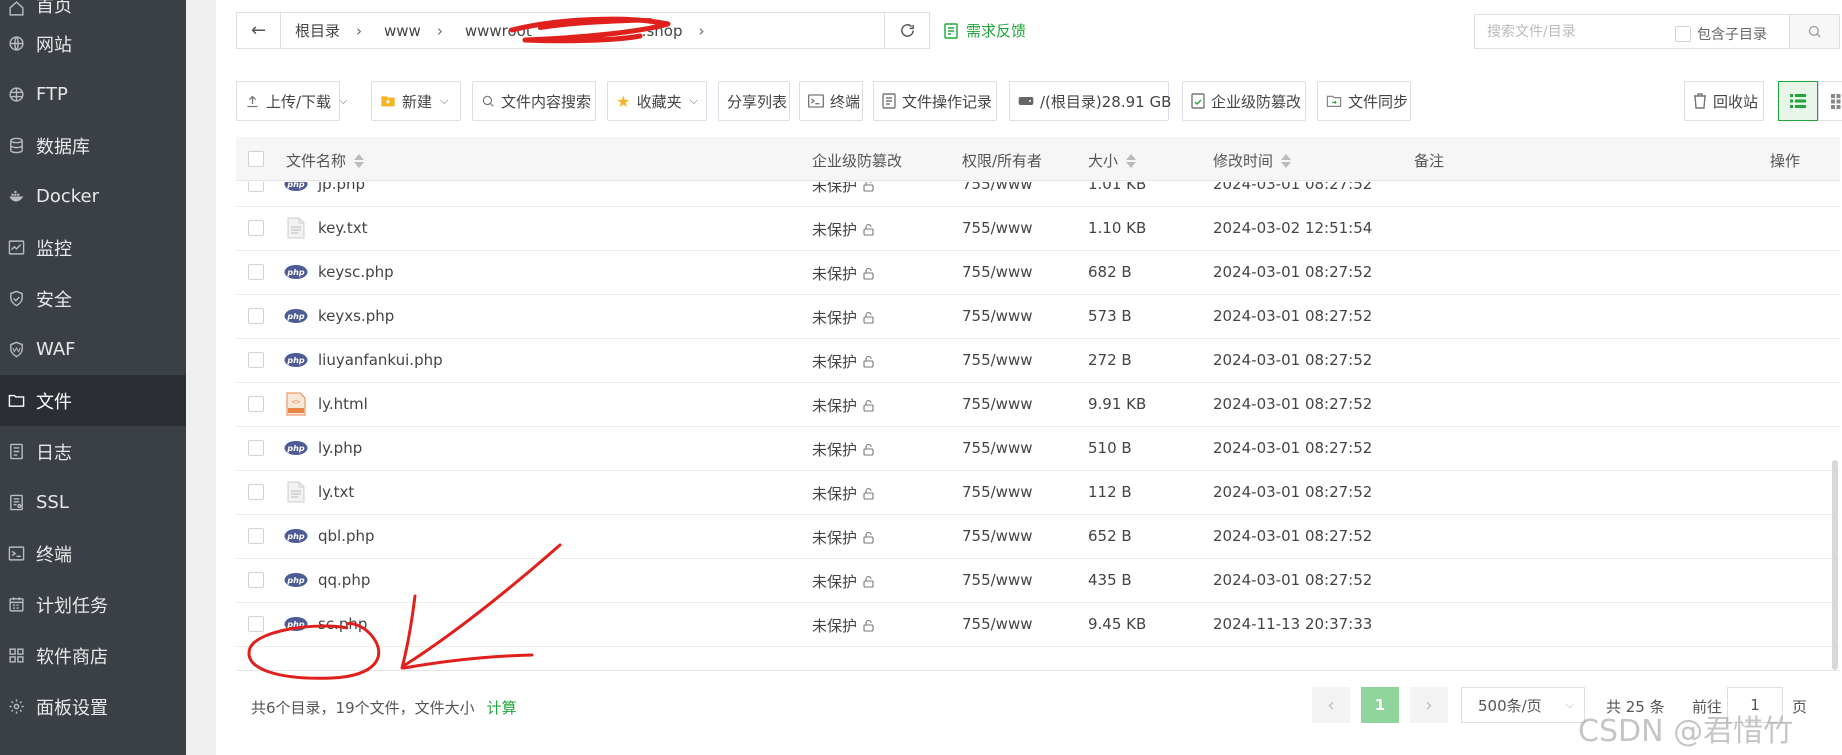 This screenshot has width=1842, height=755. I want to click on column-header-size: 大小, so click(1112, 160).